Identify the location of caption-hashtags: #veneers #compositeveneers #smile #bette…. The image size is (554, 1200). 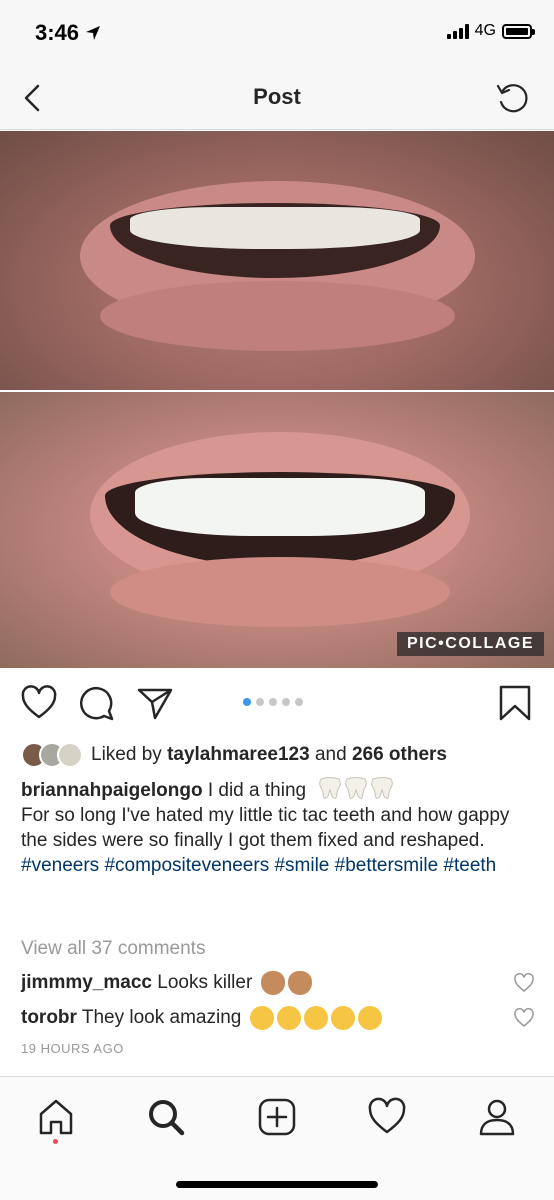
(277, 865).